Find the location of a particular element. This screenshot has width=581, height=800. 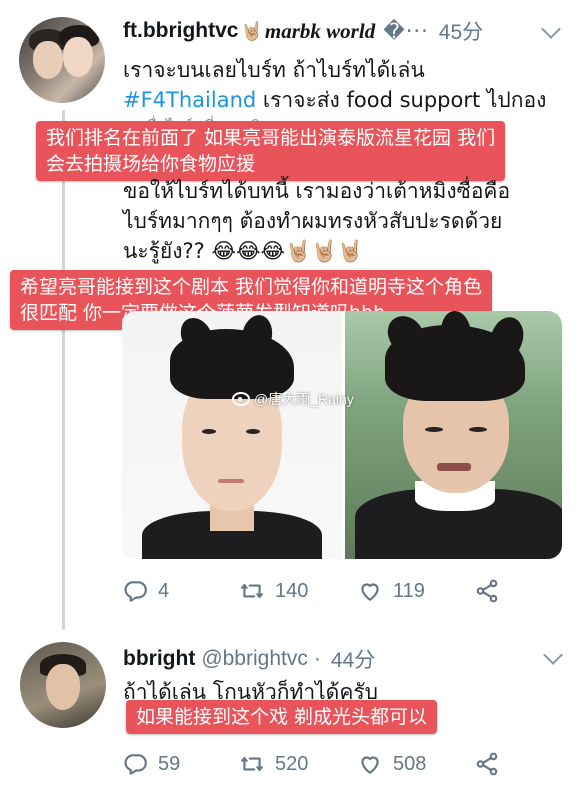

retweet-button: 140 is located at coordinates (298, 591).